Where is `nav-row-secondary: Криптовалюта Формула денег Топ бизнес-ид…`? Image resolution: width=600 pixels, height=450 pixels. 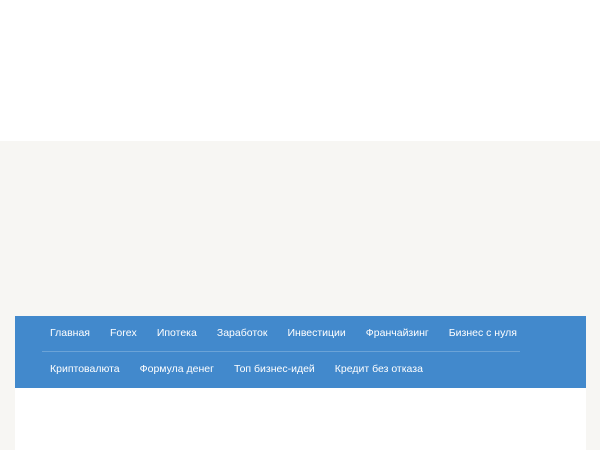 nav-row-secondary: Криптовалюта Формула денег Топ бизнес-ид… is located at coordinates (236, 369).